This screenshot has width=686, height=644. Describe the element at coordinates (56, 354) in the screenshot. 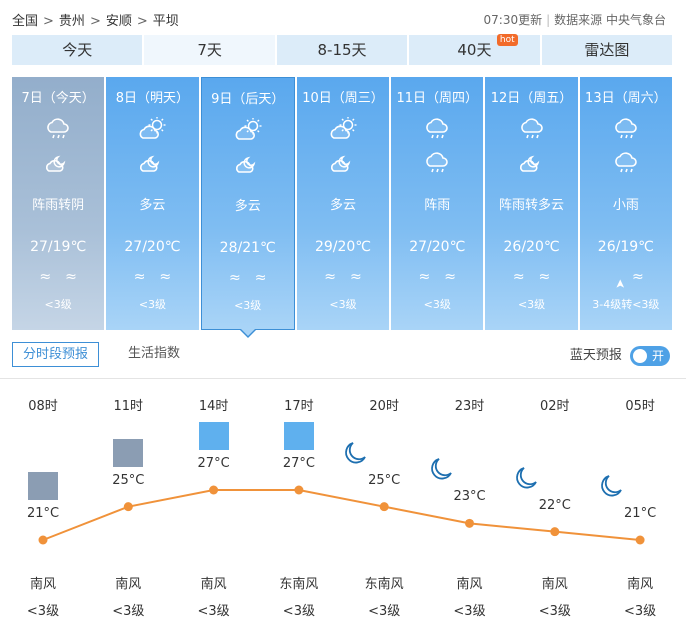

I see `tab-hourly-forecast: 分时段预报` at that location.